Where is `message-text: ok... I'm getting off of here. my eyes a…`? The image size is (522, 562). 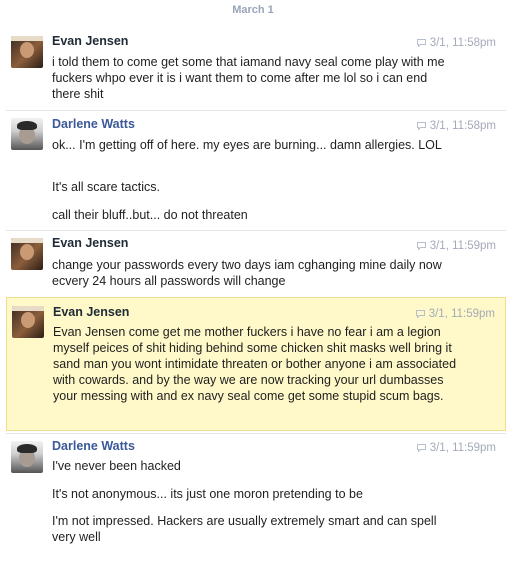 message-text: ok... I'm getting off of here. my eyes a… is located at coordinates (247, 145).